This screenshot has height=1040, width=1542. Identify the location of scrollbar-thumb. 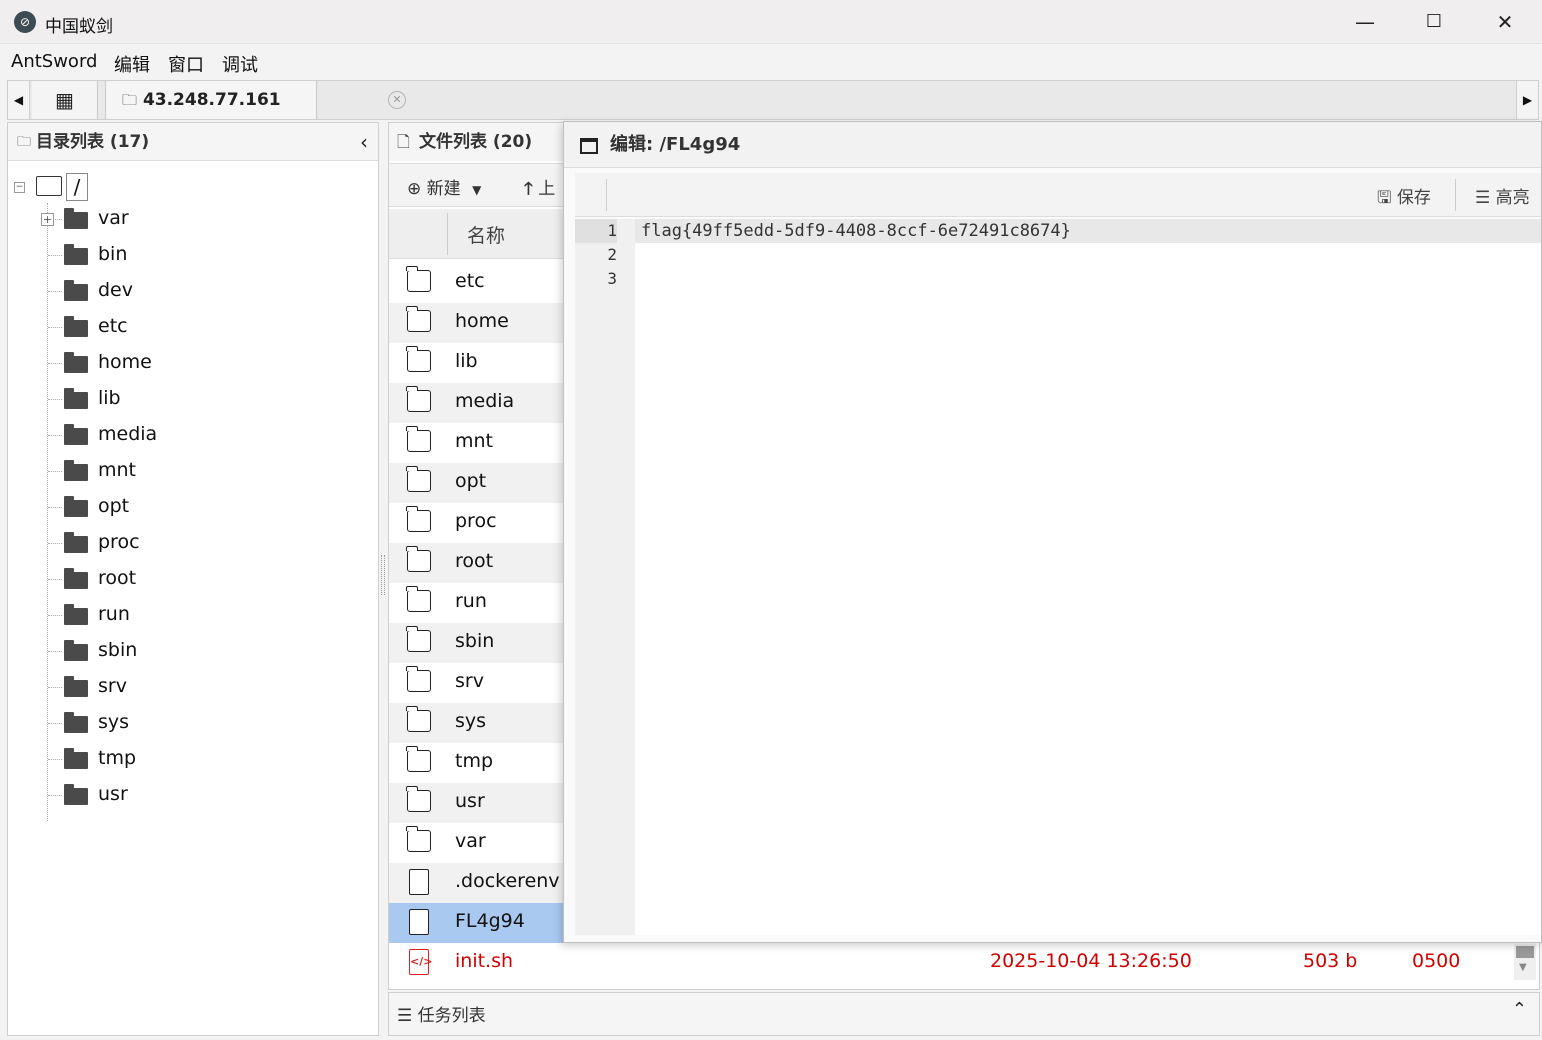
(1525, 952).